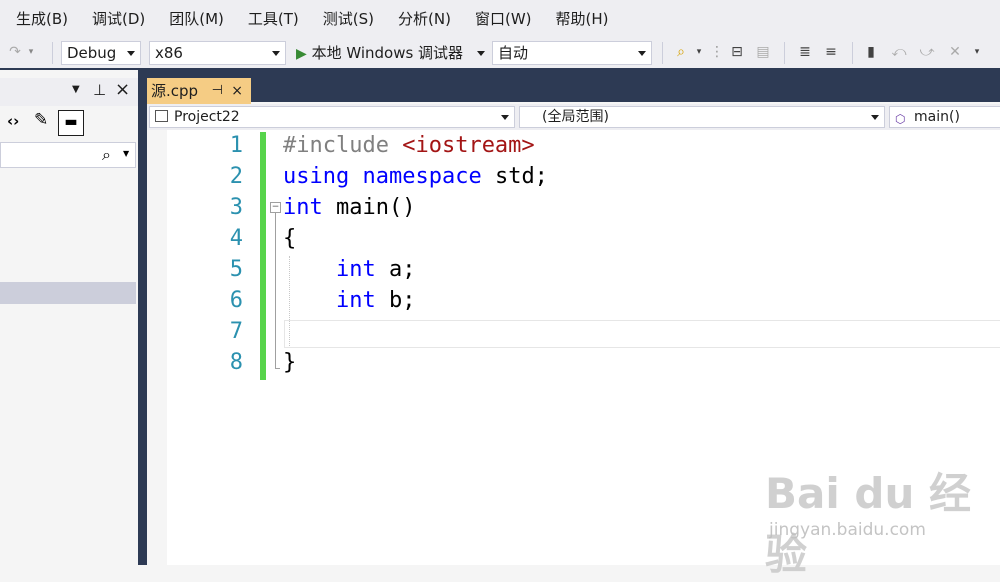  I want to click on platform-select: x86, so click(217, 53).